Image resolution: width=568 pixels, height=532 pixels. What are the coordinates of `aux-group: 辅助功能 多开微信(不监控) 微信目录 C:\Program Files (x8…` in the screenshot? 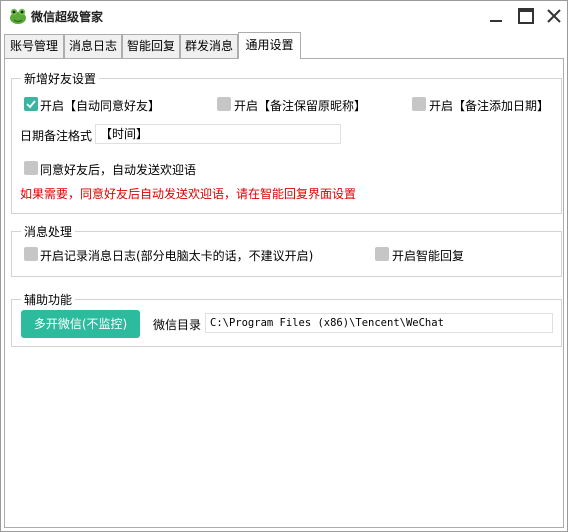 It's located at (286, 319).